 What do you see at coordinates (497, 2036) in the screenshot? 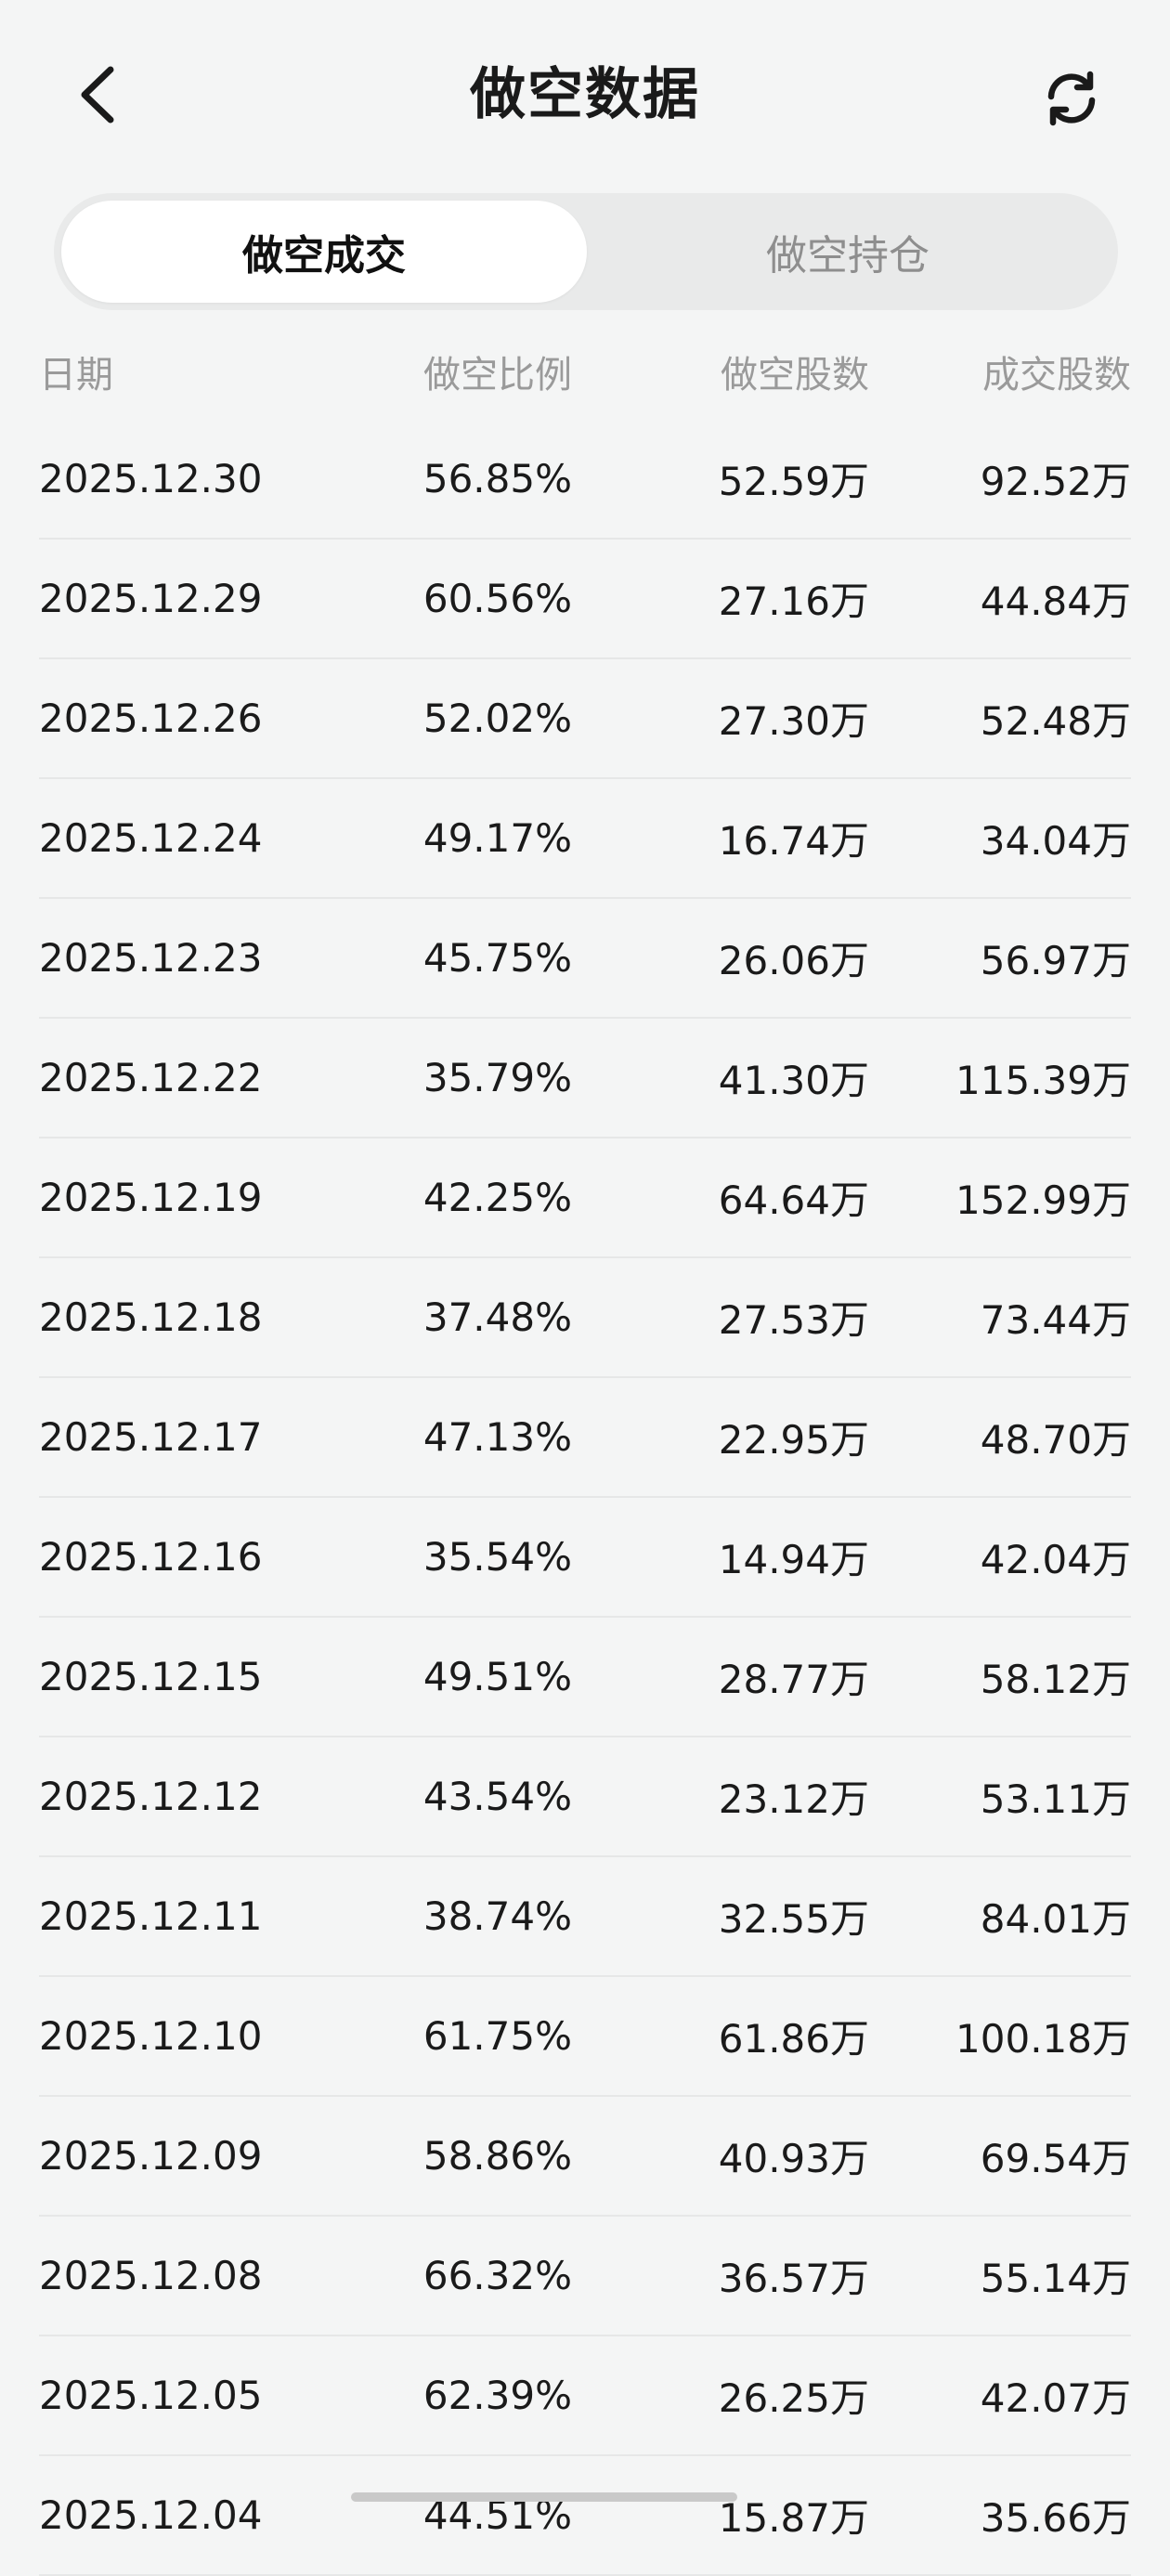
I see `cell-short-ratio: 61.75%` at bounding box center [497, 2036].